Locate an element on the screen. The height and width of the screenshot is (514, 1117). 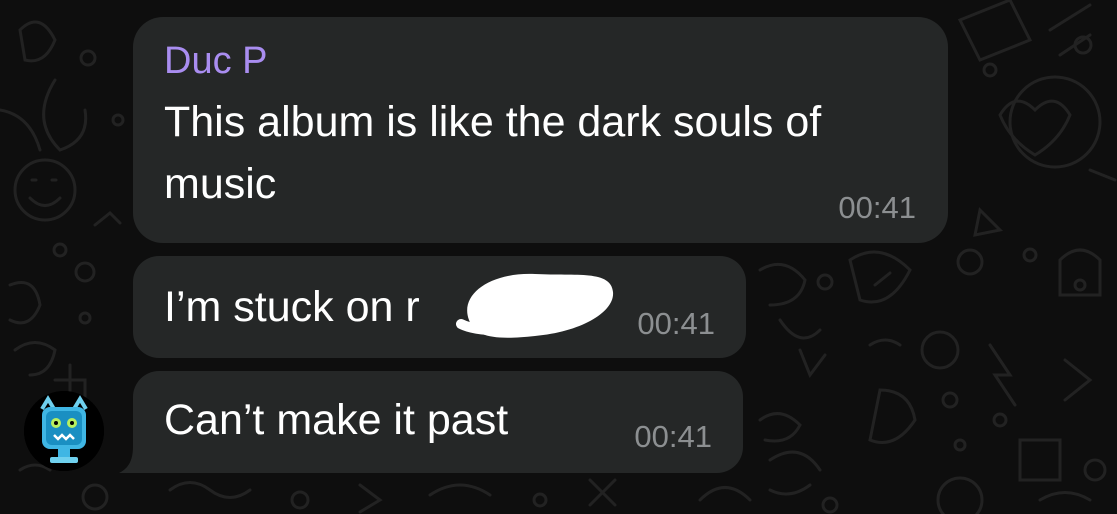
redaction-scribble is located at coordinates (535, 305).